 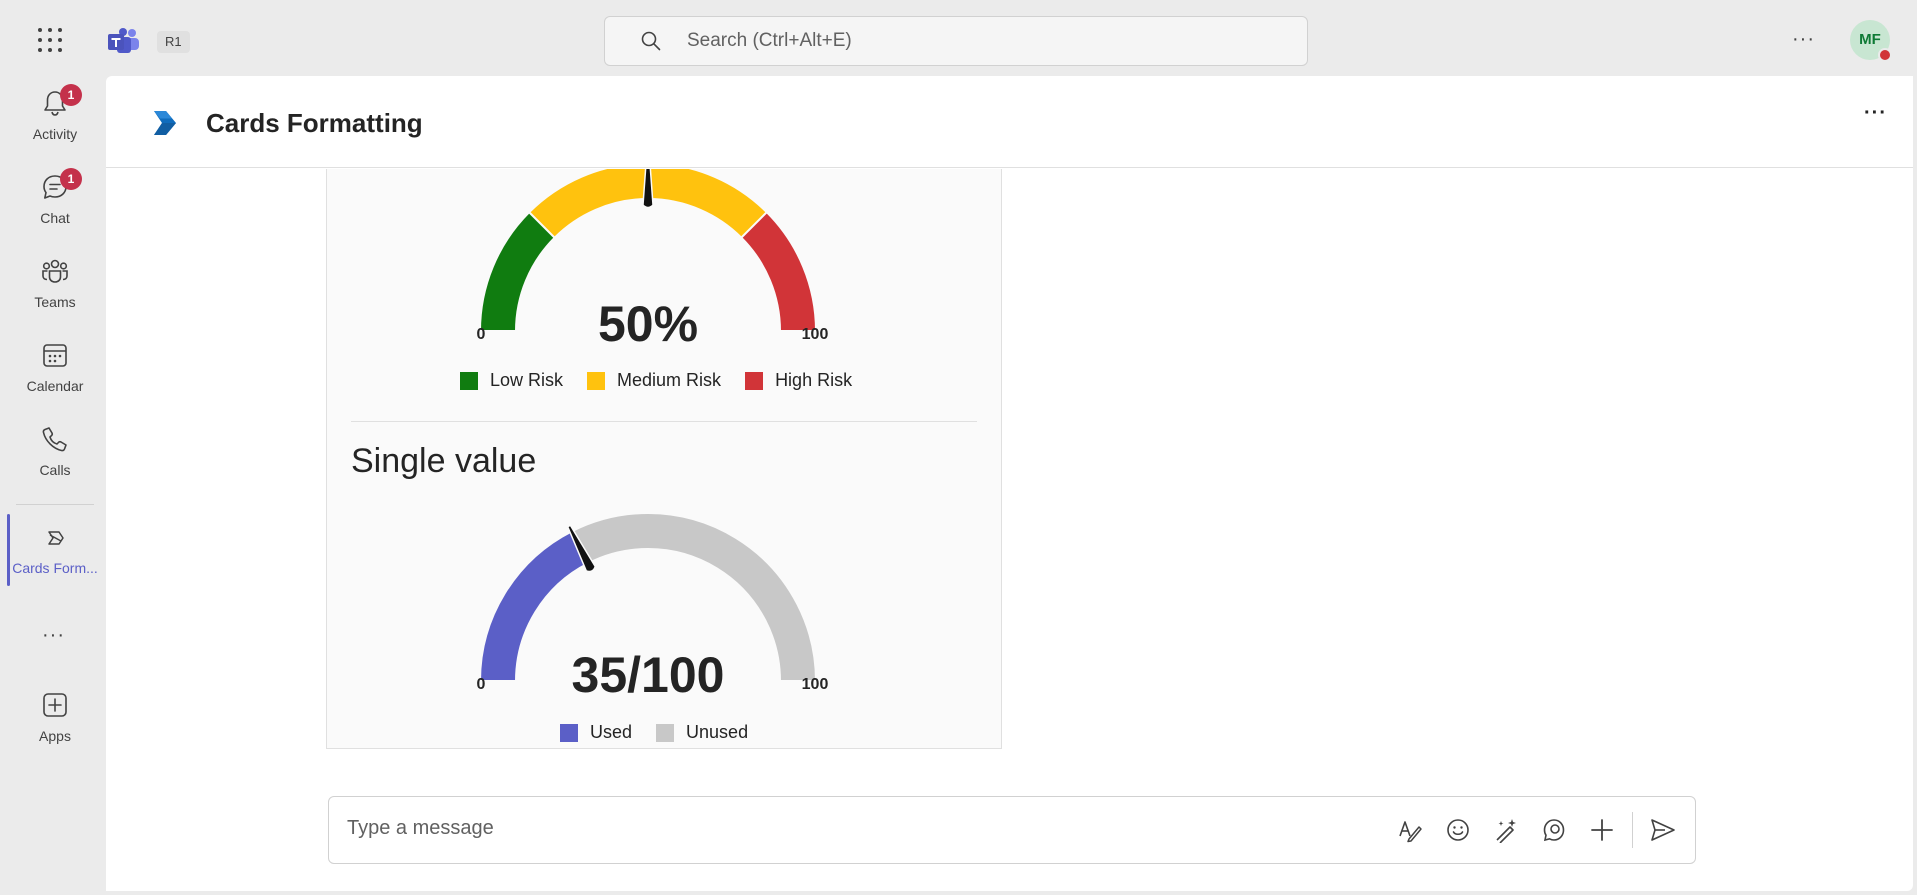 I want to click on rail-item-apps: Apps, so click(x=55, y=718).